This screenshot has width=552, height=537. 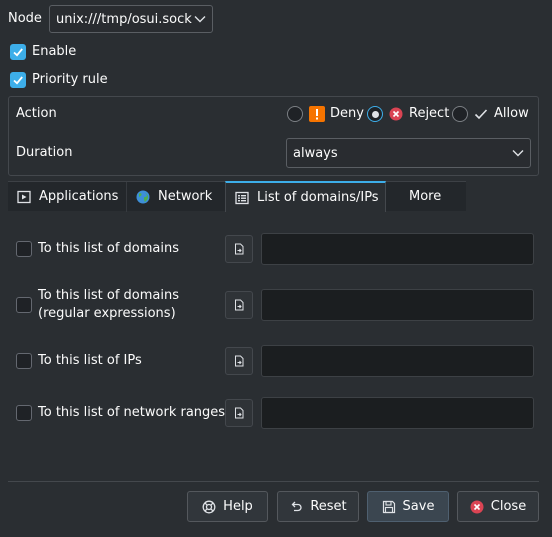 I want to click on reject-radio, so click(x=375, y=114).